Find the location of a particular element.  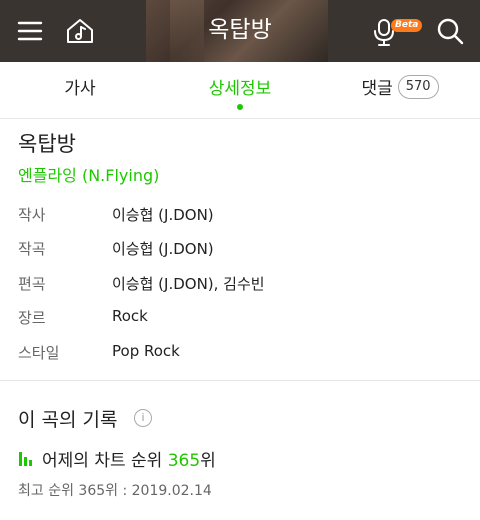

home-music-icon is located at coordinates (80, 31).